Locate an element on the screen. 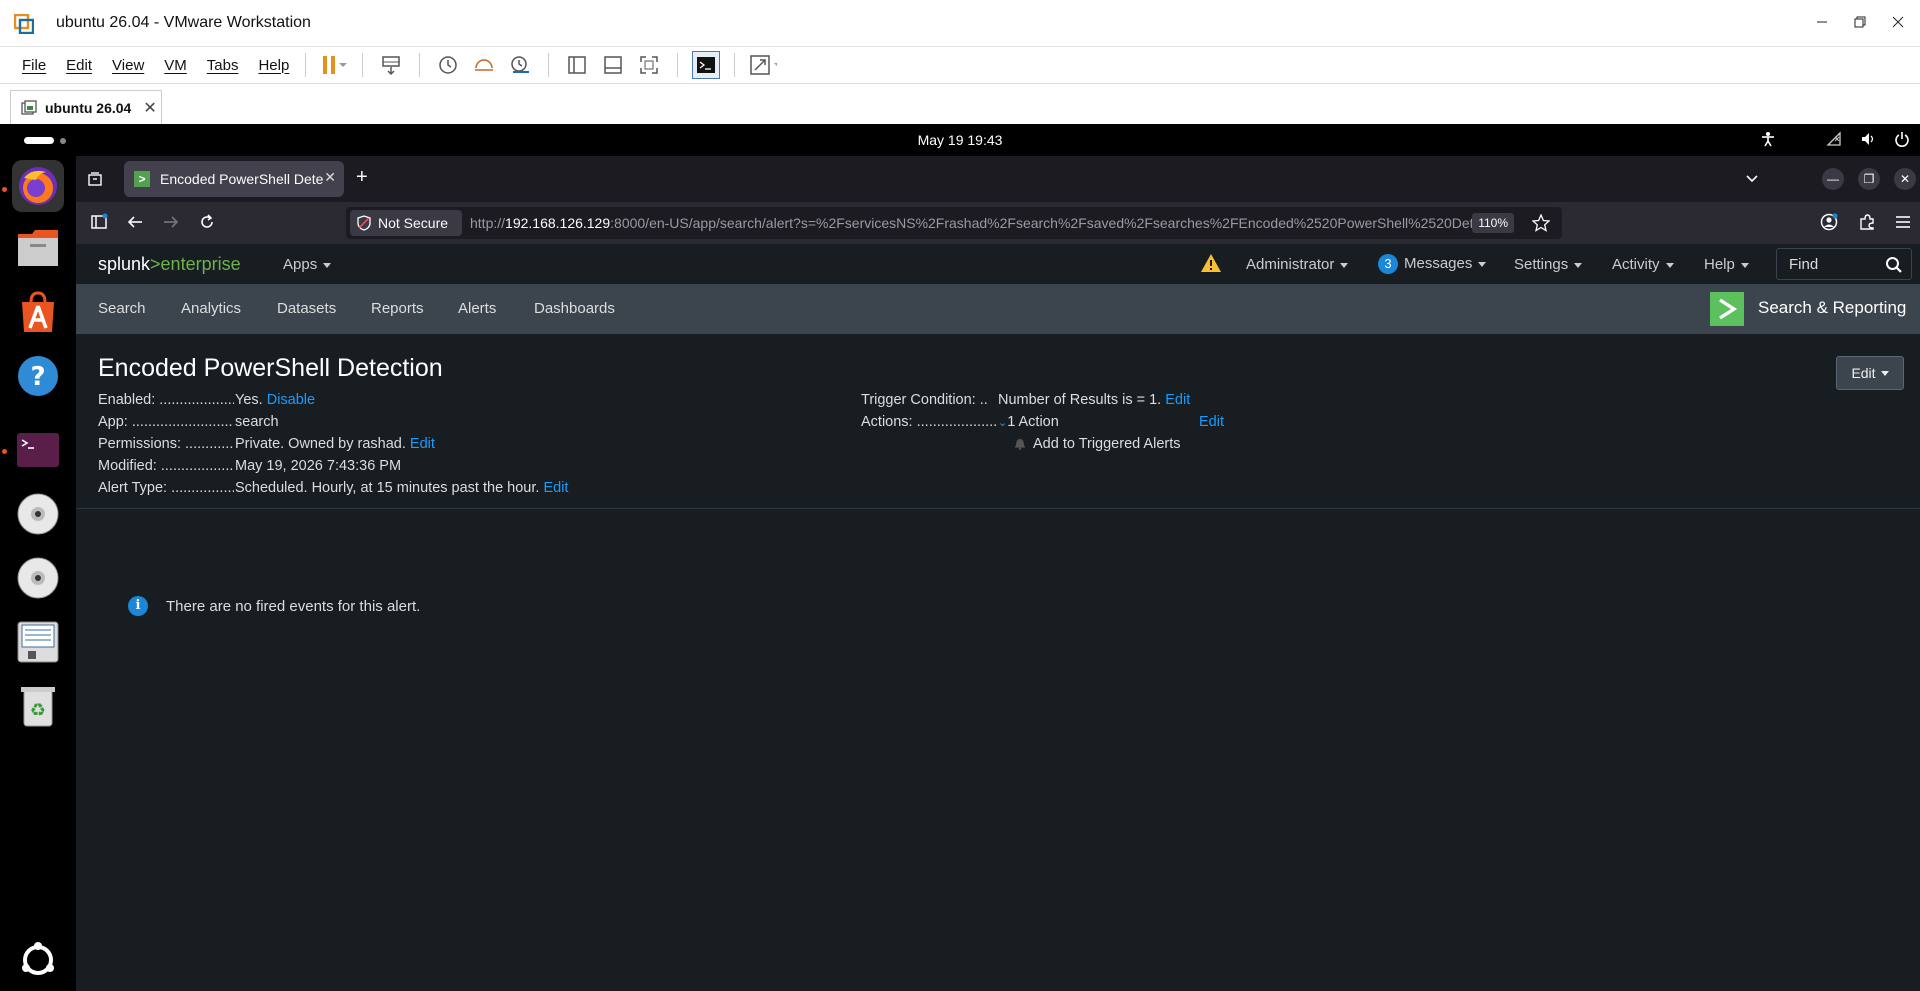  nav-search: Search is located at coordinates (122, 308).